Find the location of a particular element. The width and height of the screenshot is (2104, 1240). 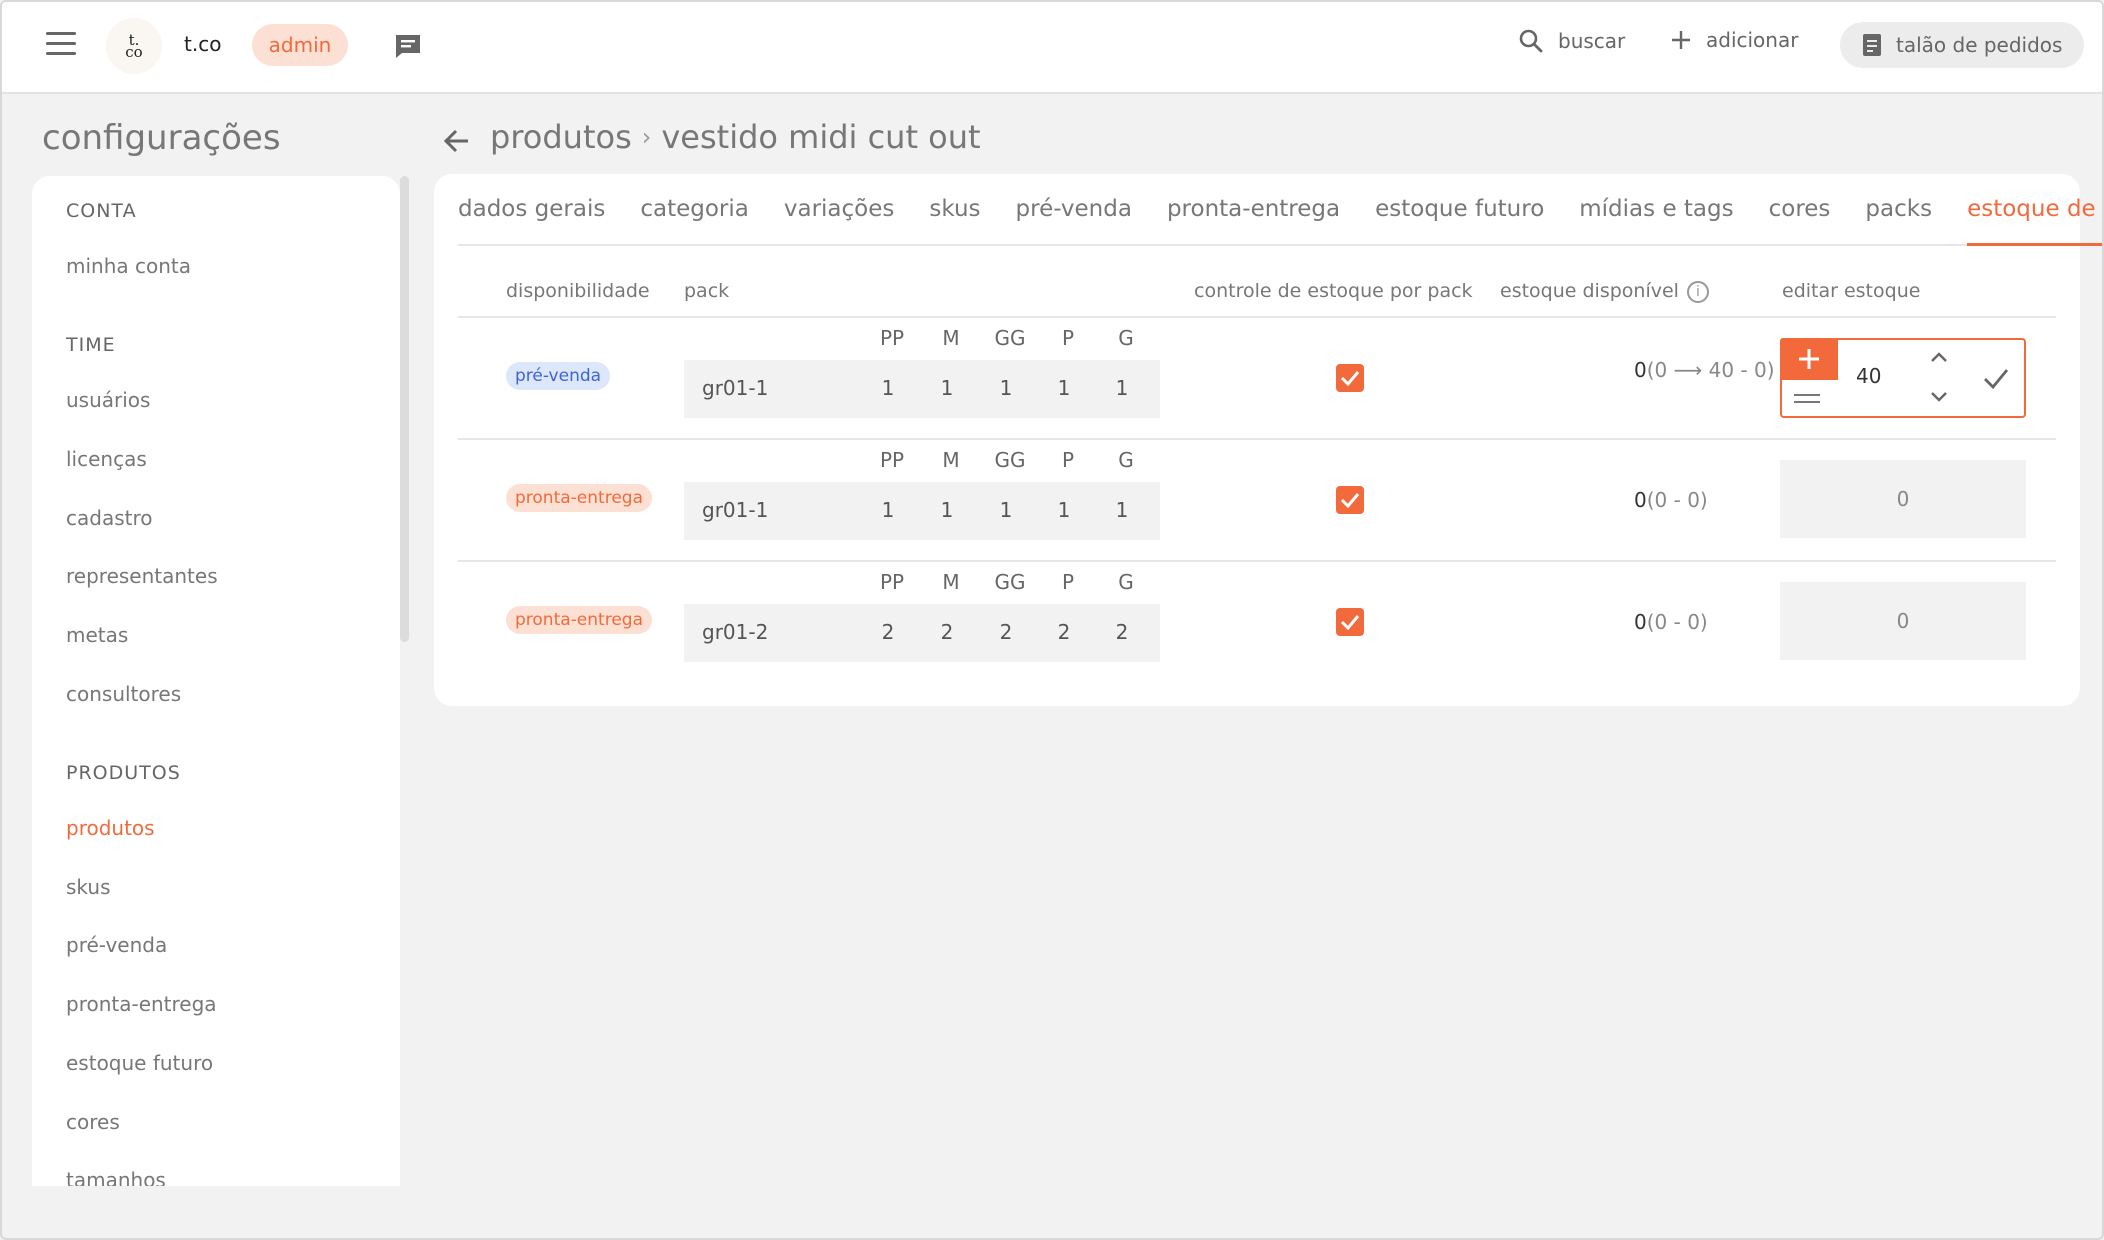

stock-edit-value: 0 is located at coordinates (1903, 621).